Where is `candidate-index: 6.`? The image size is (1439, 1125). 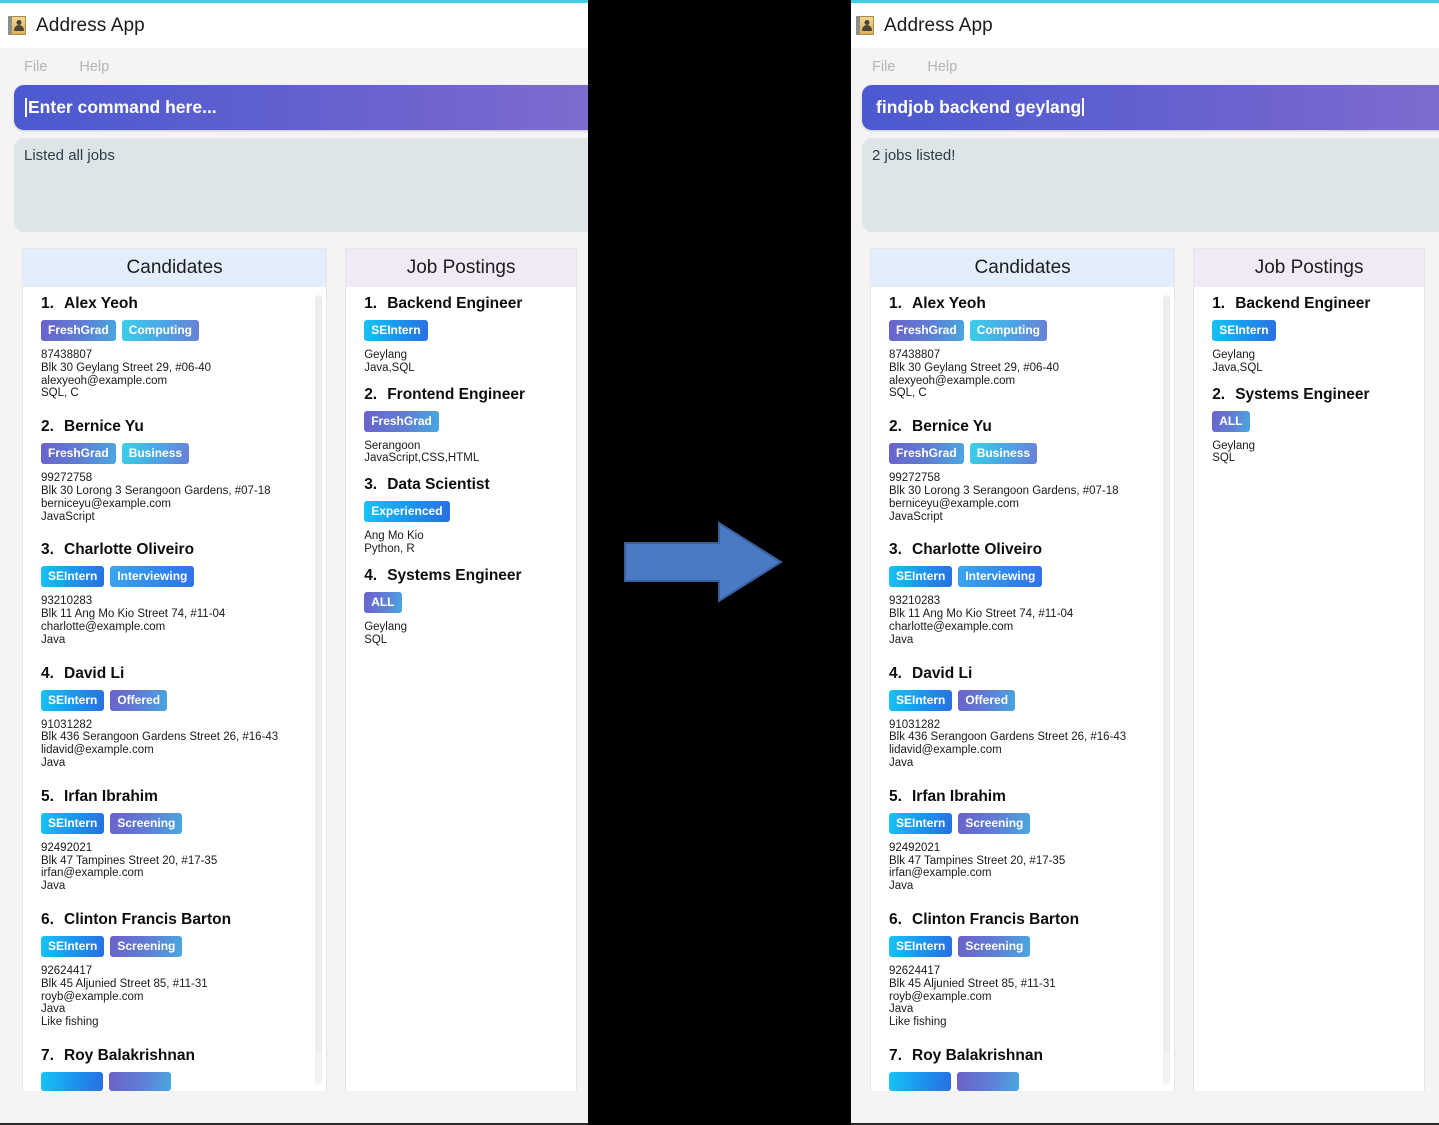
candidate-index: 6. is located at coordinates (895, 919).